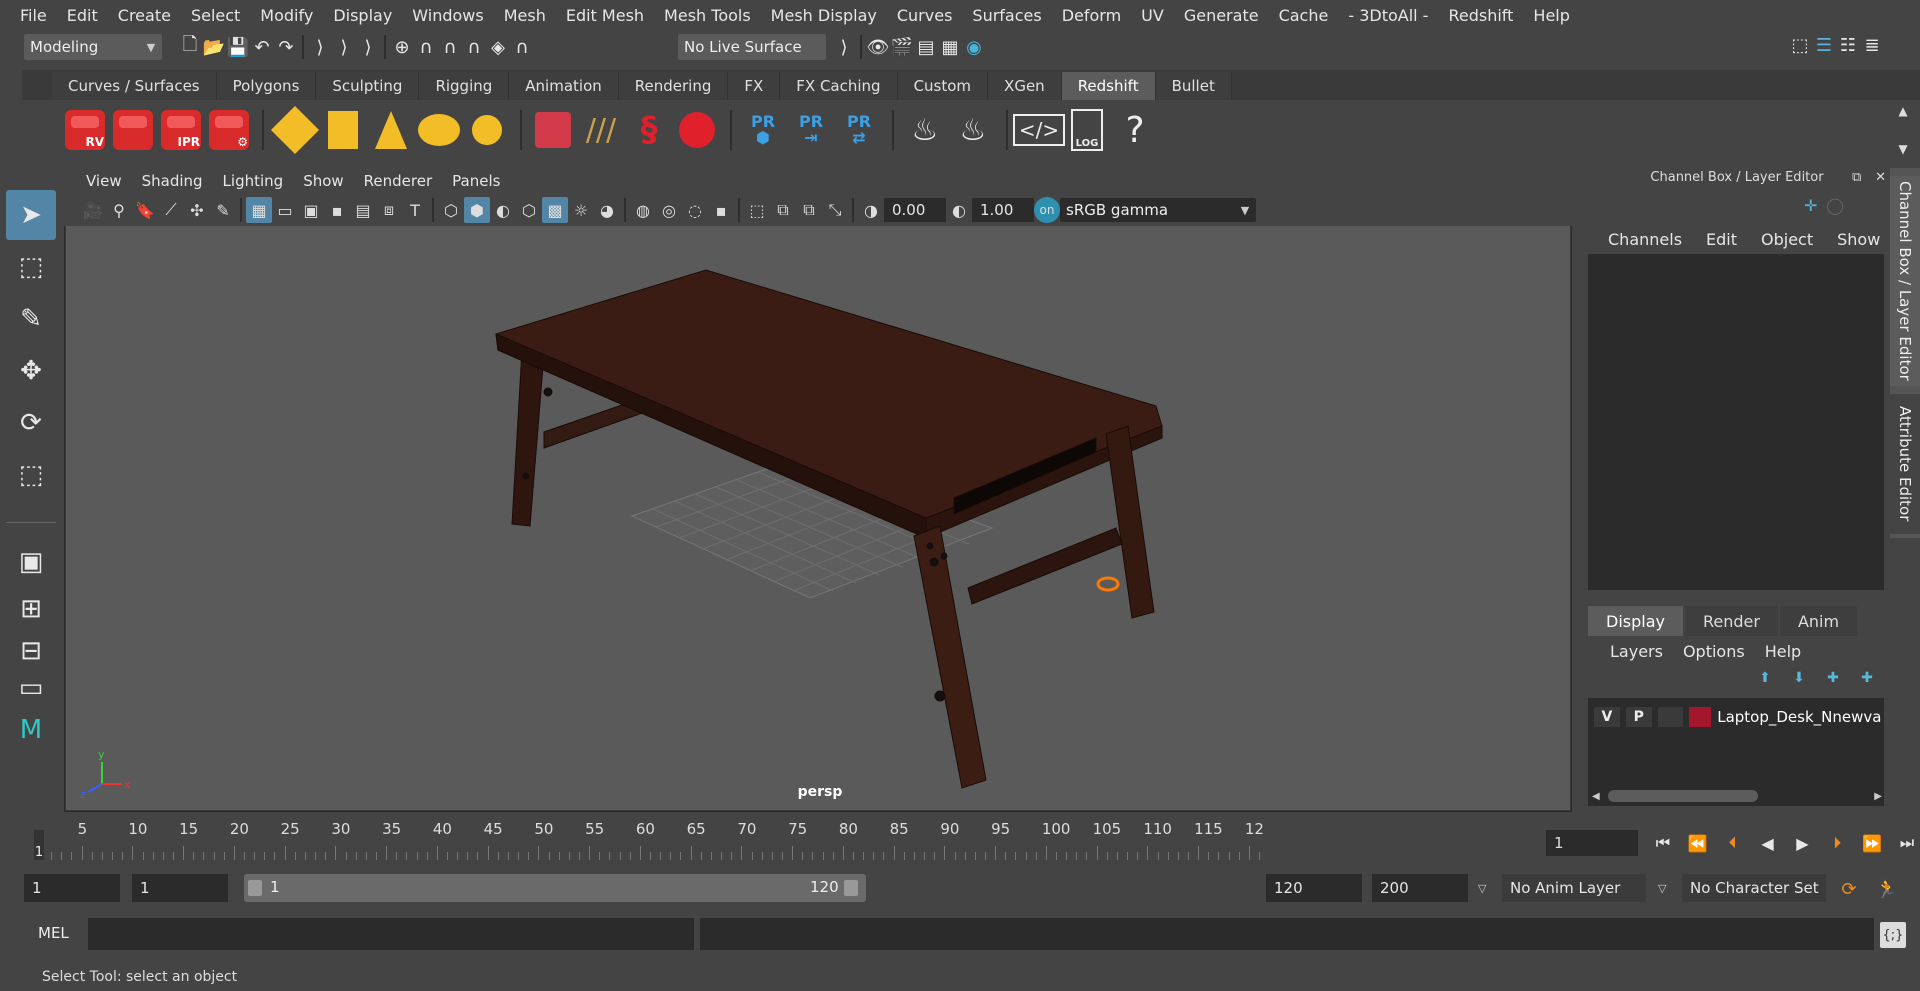 Image resolution: width=1920 pixels, height=991 pixels. What do you see at coordinates (1905, 281) in the screenshot?
I see `tab-channel-box: Channel Box / Layer Editor` at bounding box center [1905, 281].